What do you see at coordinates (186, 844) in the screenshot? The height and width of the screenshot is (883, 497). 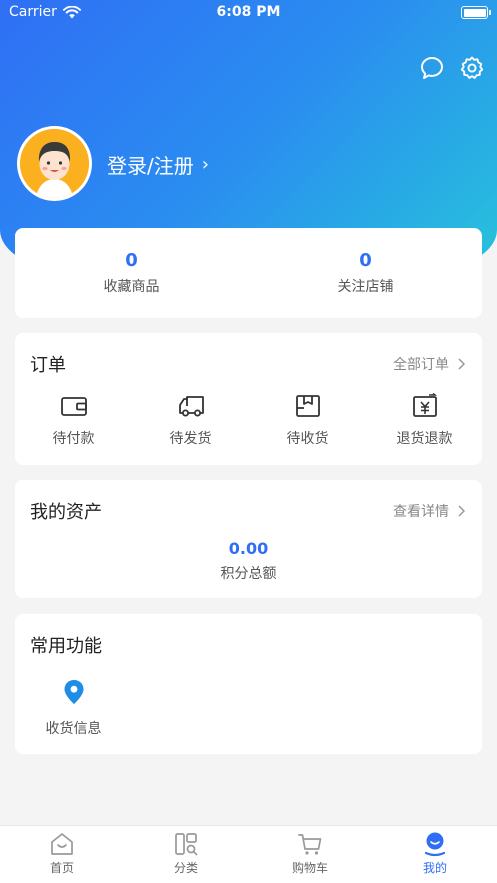 I see `category-icon` at bounding box center [186, 844].